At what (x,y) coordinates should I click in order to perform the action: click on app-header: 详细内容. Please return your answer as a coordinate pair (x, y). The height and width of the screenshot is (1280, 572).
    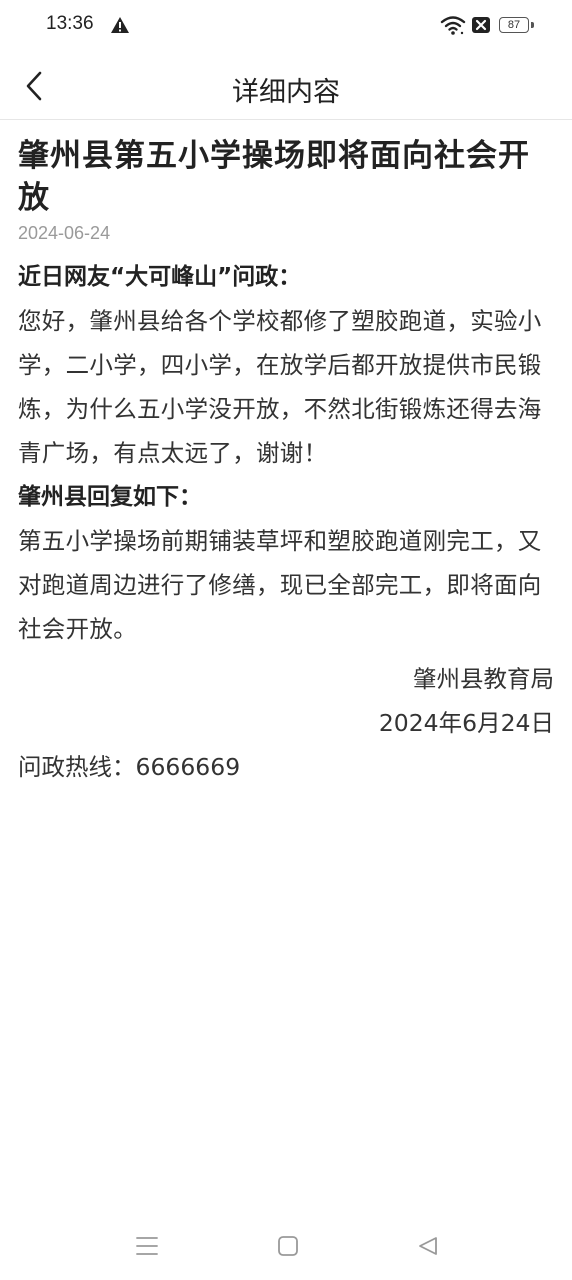
    Looking at the image, I should click on (286, 86).